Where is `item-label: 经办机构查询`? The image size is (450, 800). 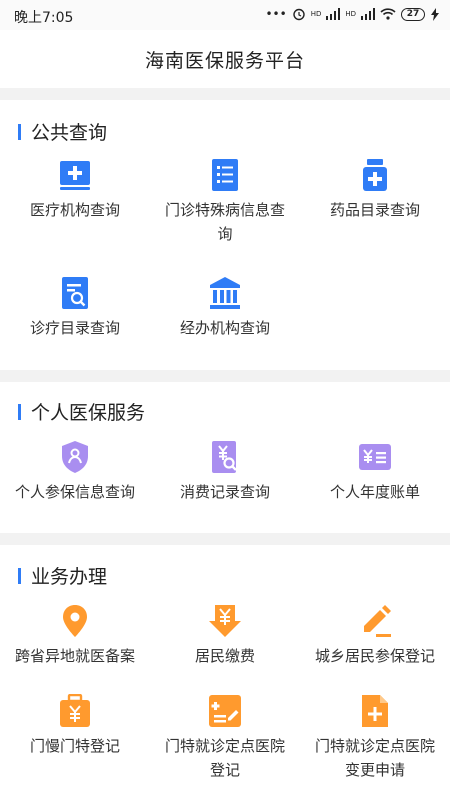
item-label: 经办机构查询 is located at coordinates (224, 328).